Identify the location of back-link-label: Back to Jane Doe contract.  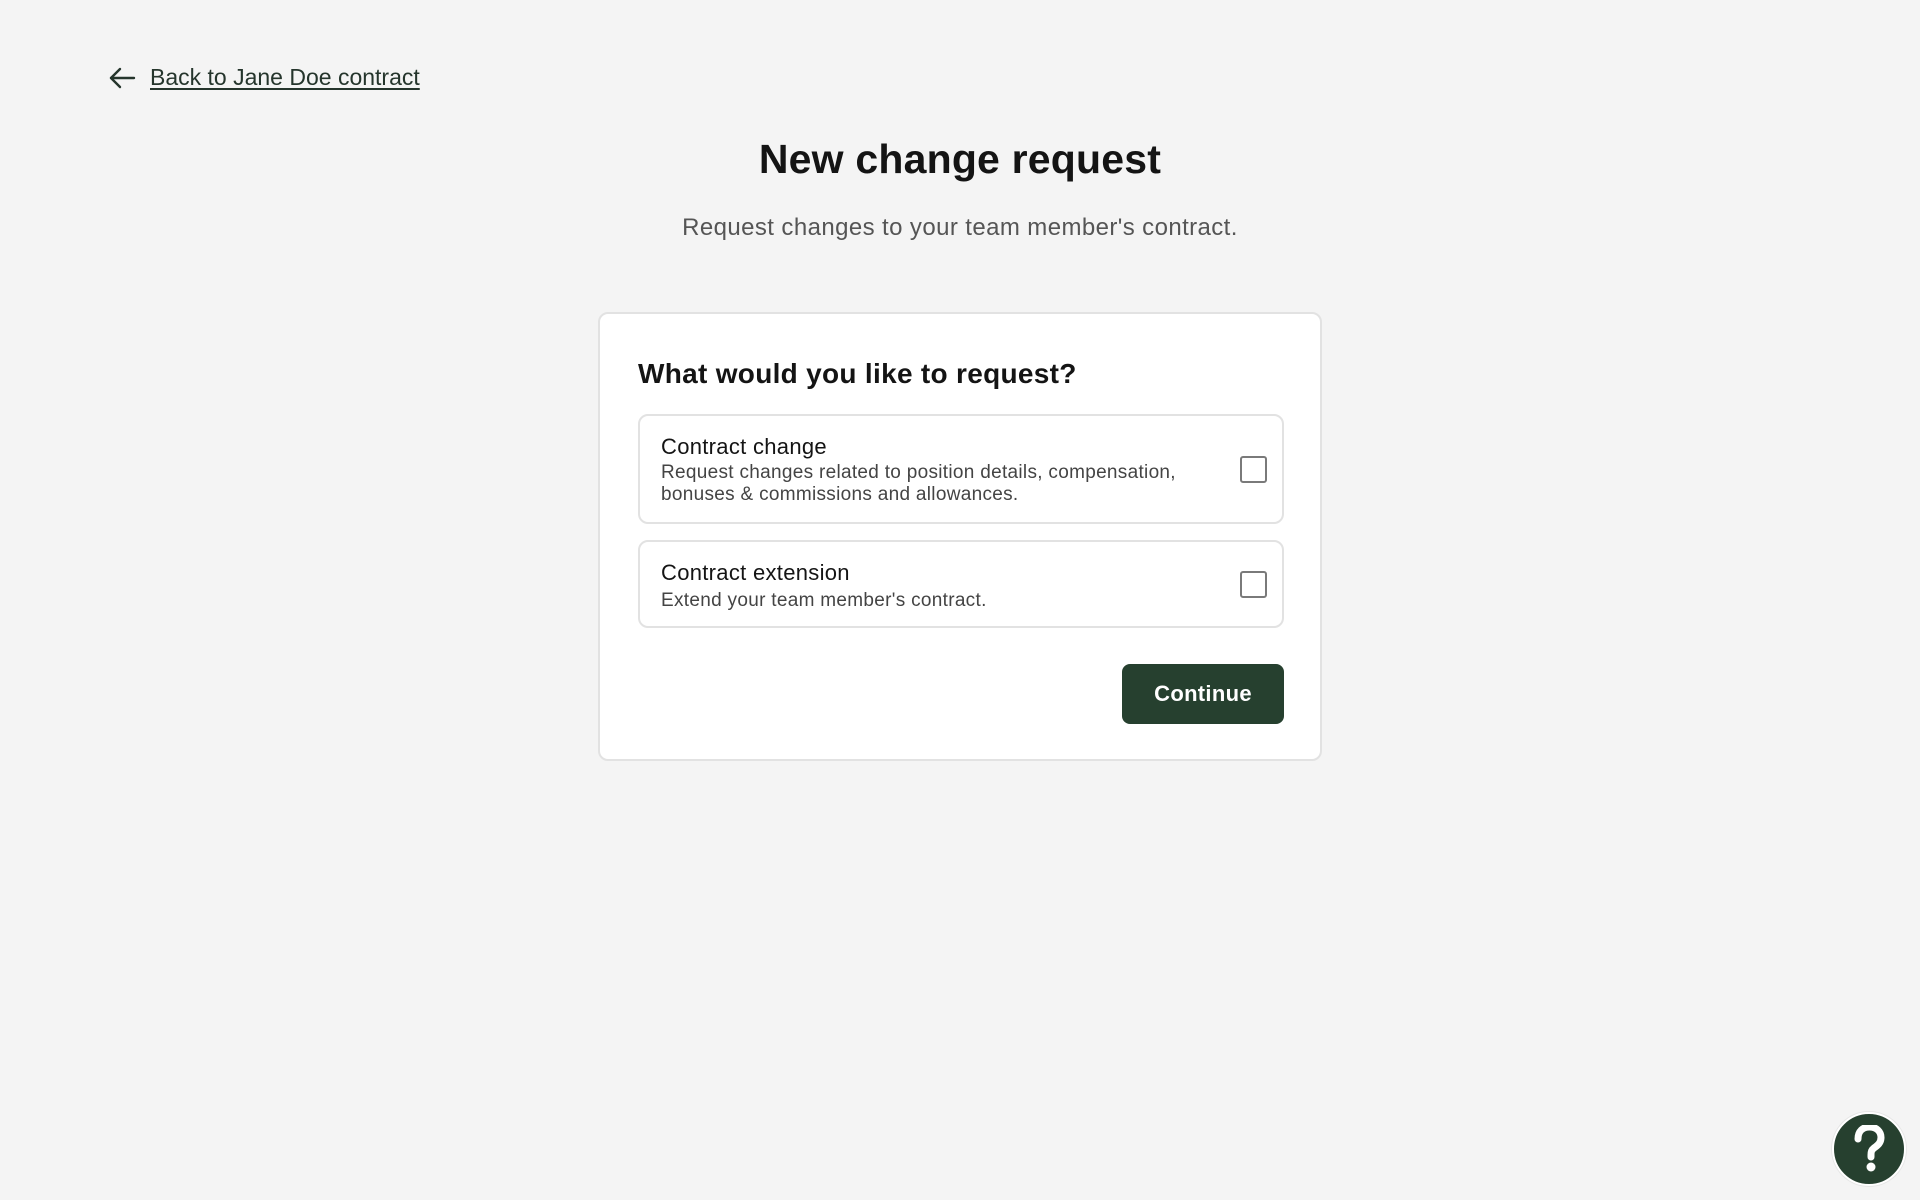
(285, 77).